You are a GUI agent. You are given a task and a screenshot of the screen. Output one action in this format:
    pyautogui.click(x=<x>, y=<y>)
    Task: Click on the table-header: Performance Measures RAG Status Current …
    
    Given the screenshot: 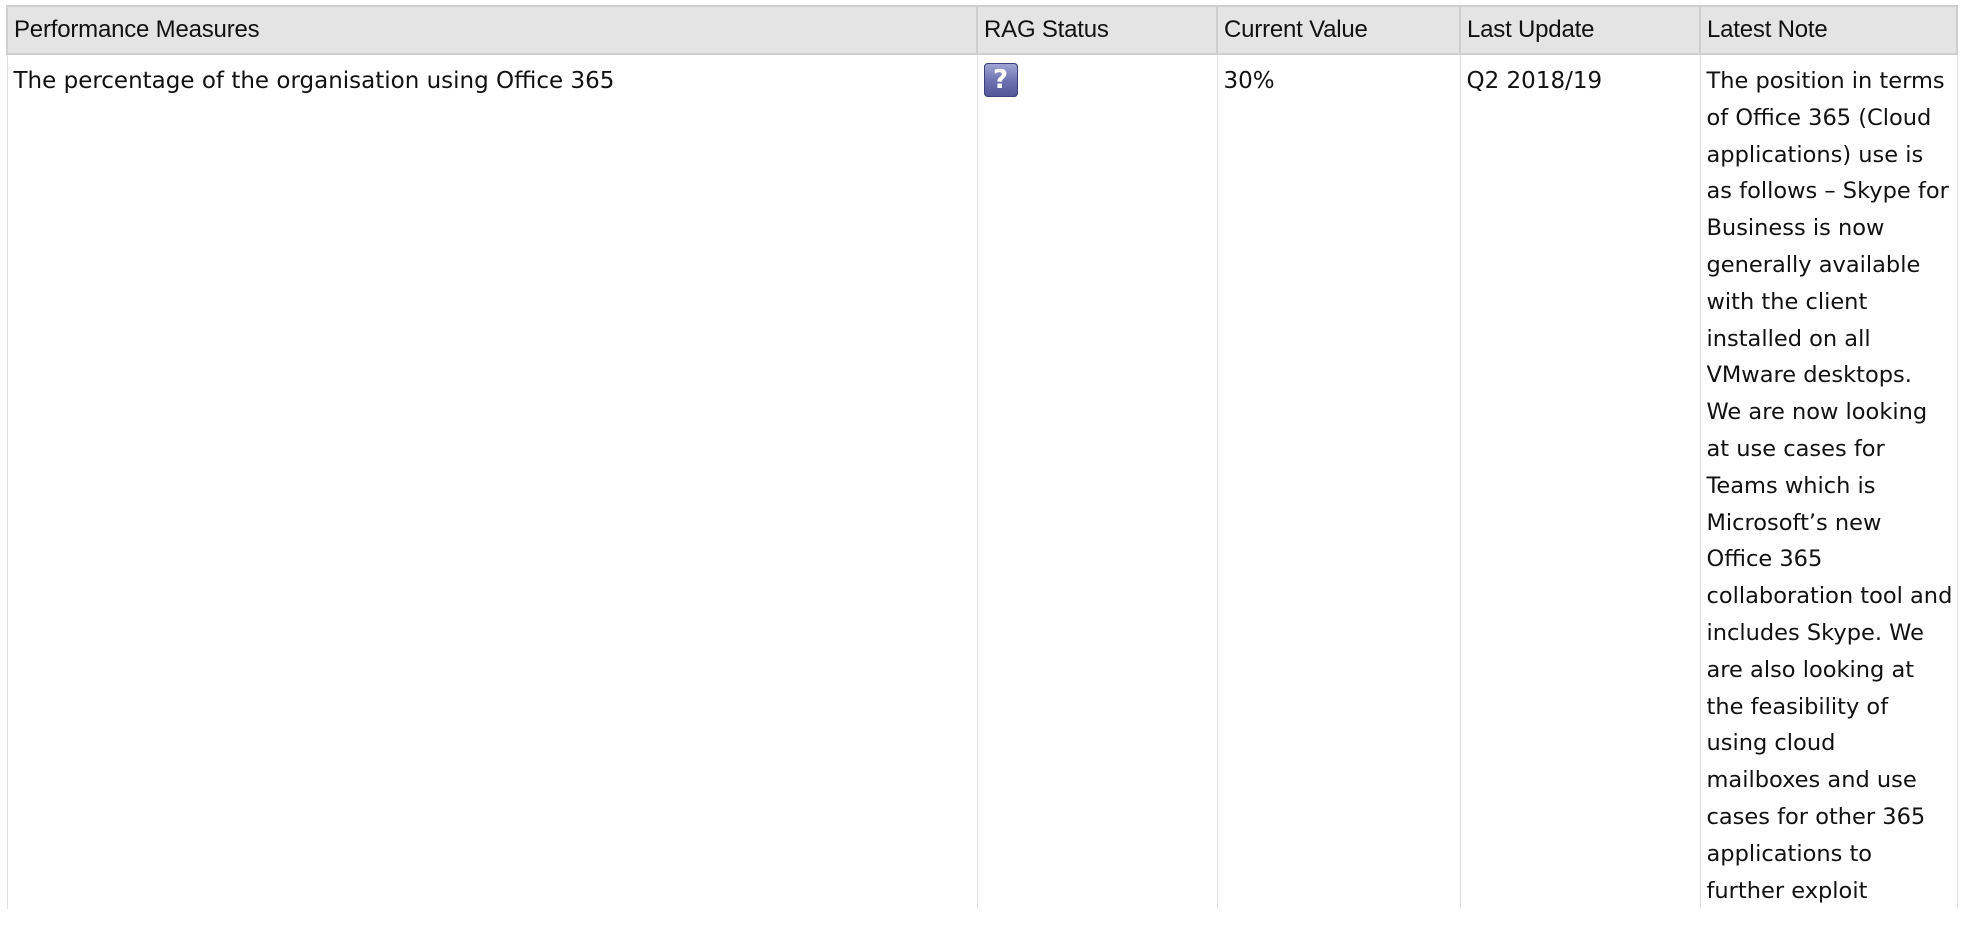 What is the action you would take?
    pyautogui.click(x=982, y=30)
    